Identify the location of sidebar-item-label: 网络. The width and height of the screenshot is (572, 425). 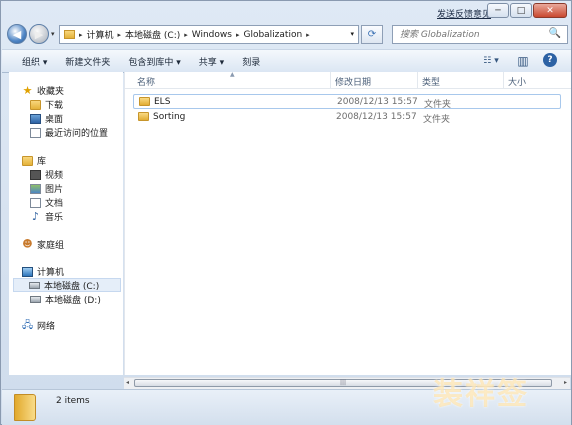
(46, 327).